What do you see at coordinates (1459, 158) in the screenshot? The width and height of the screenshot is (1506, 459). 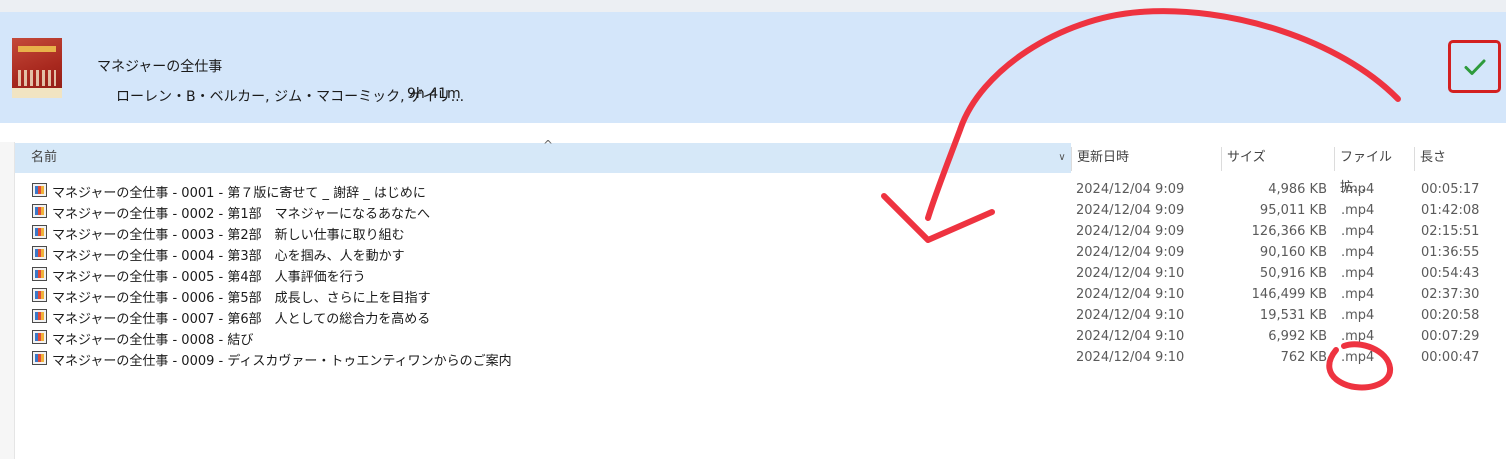 I see `column-header-length: 長さ` at bounding box center [1459, 158].